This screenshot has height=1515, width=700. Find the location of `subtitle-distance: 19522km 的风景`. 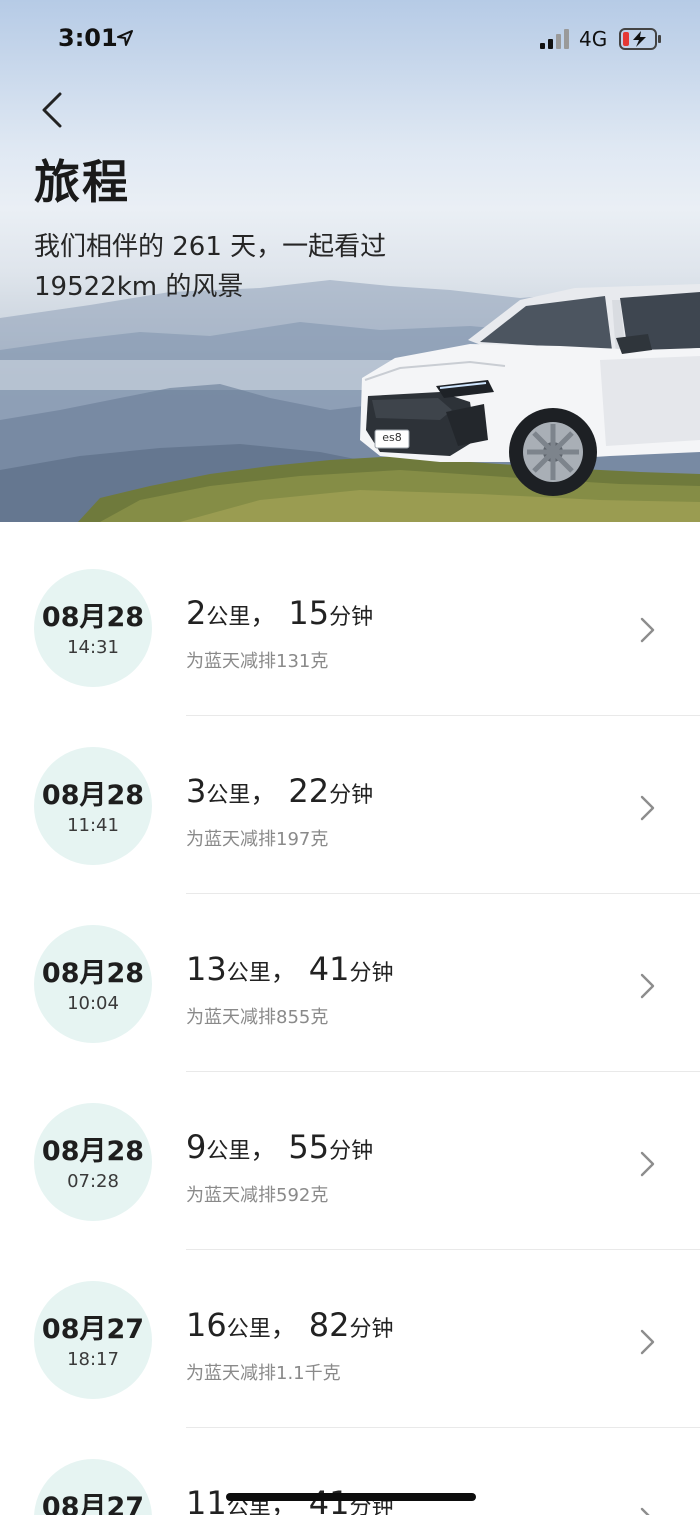

subtitle-distance: 19522km 的风景 is located at coordinates (139, 287).